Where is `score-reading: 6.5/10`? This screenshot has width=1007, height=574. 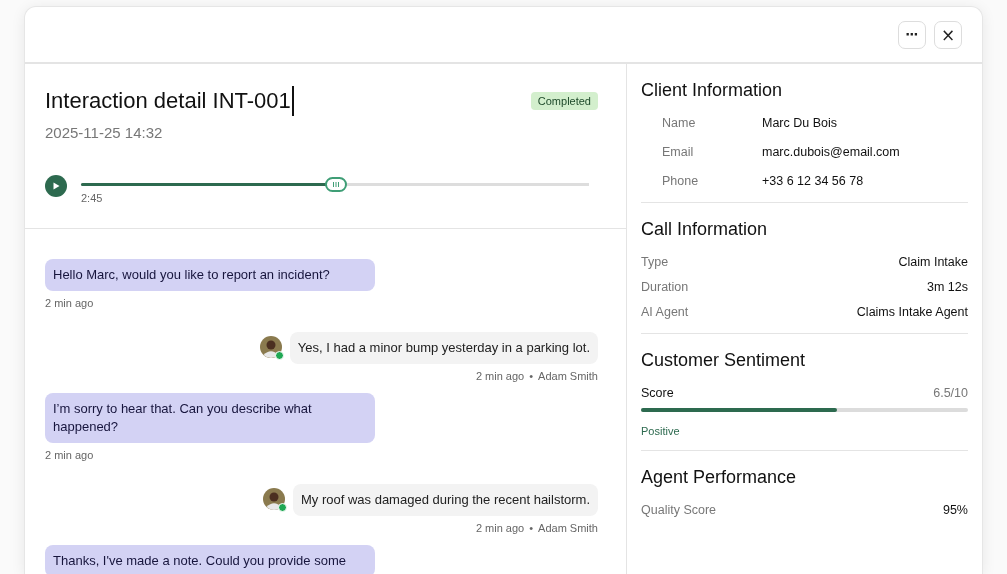 score-reading: 6.5/10 is located at coordinates (950, 393).